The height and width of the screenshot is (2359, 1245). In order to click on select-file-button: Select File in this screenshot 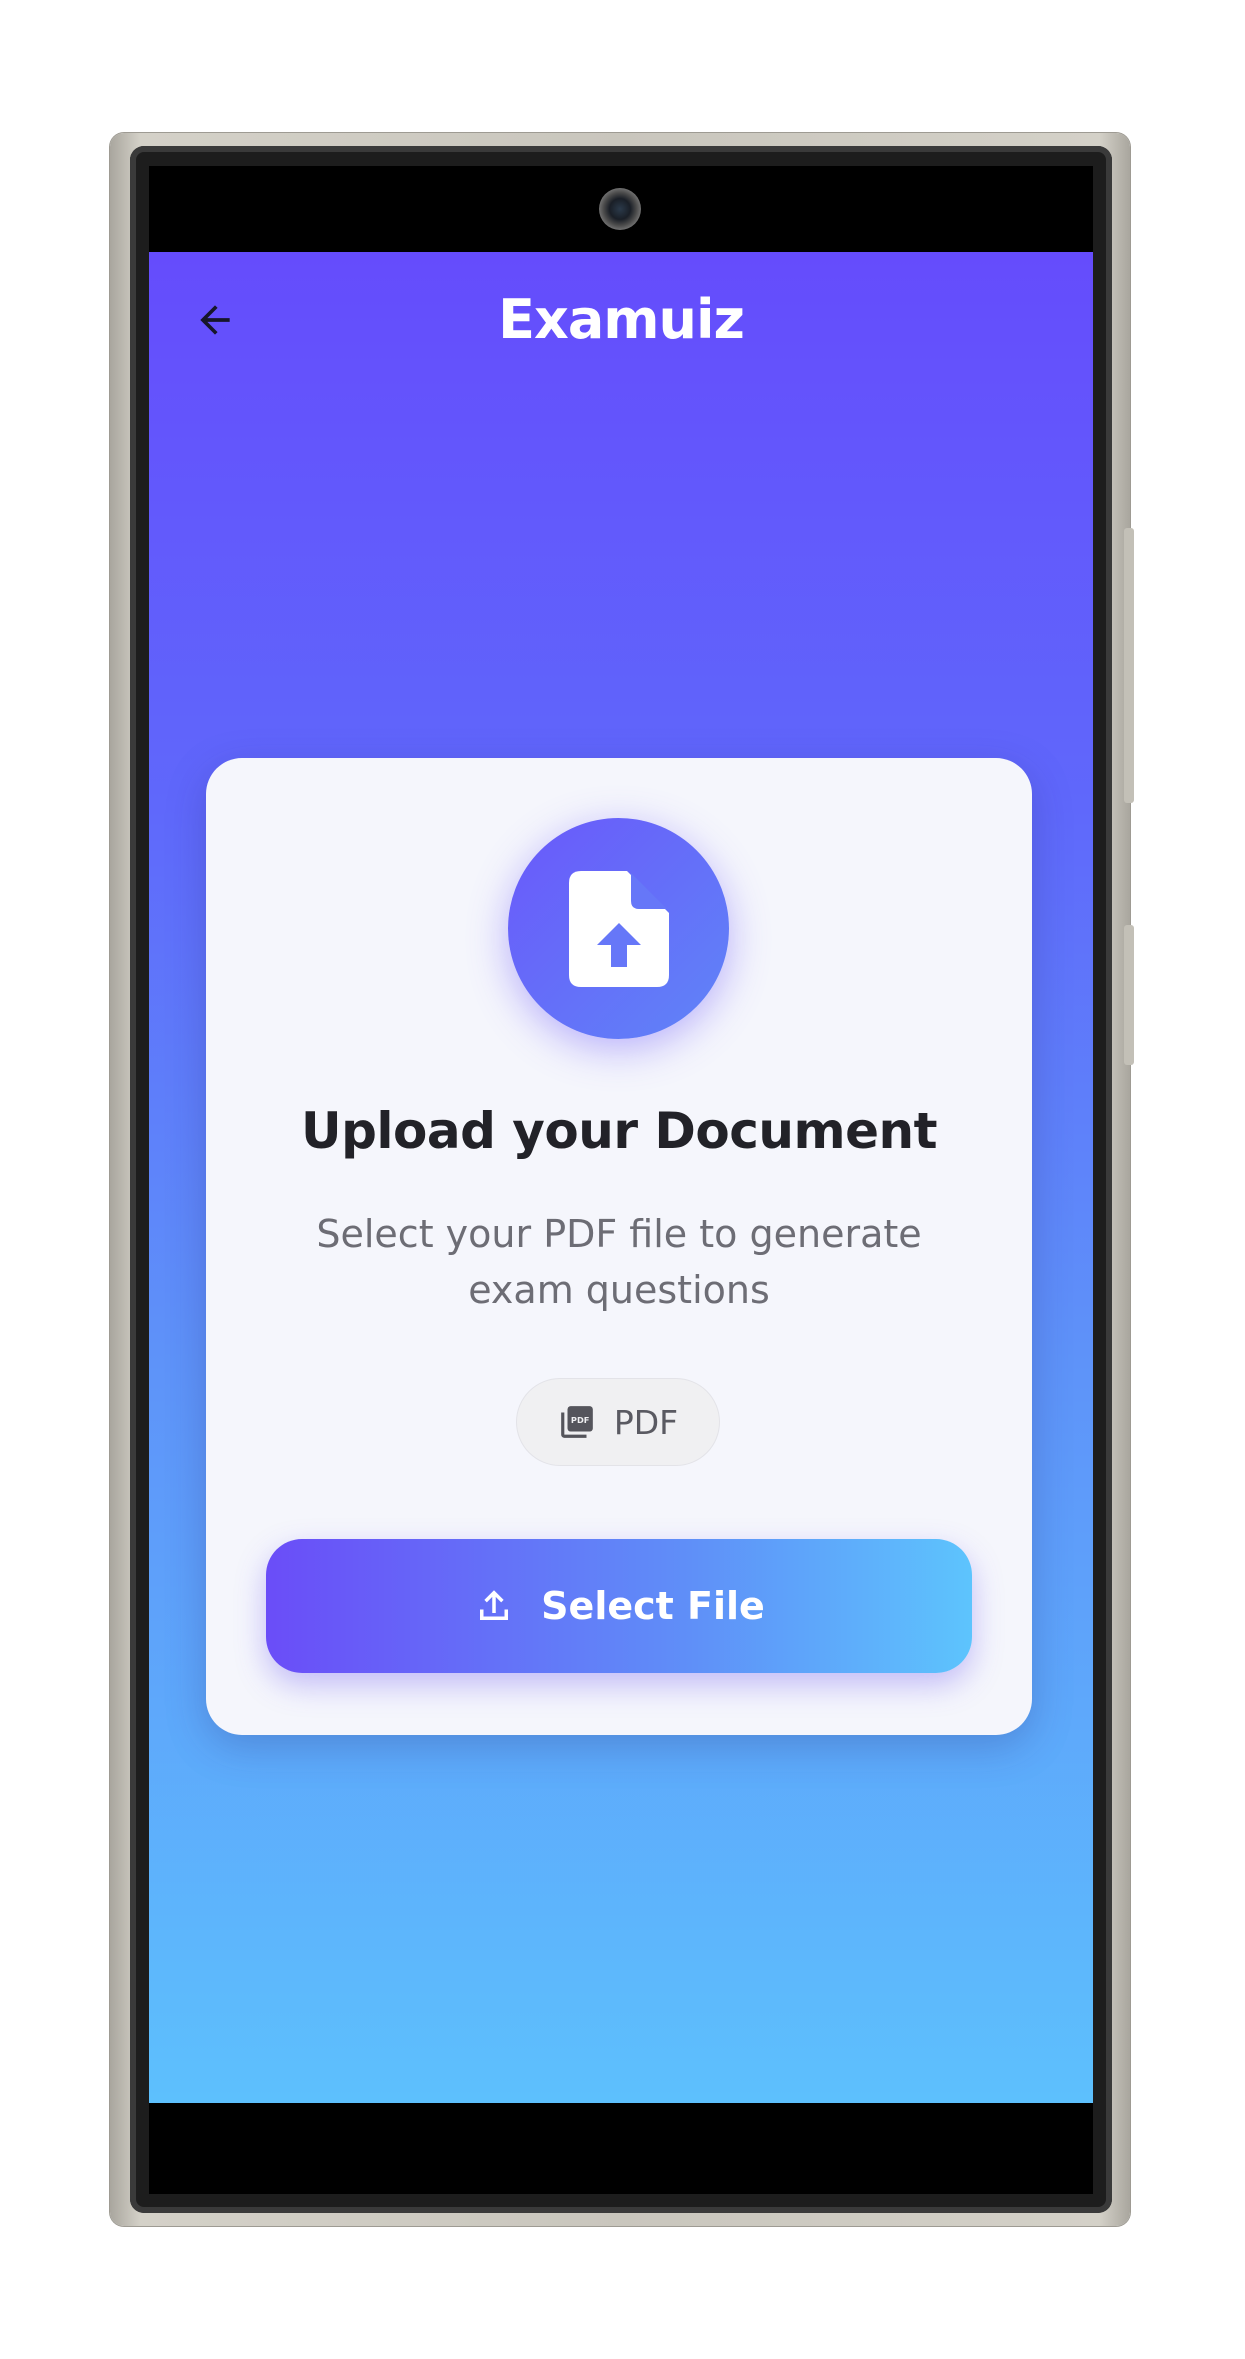, I will do `click(619, 1606)`.